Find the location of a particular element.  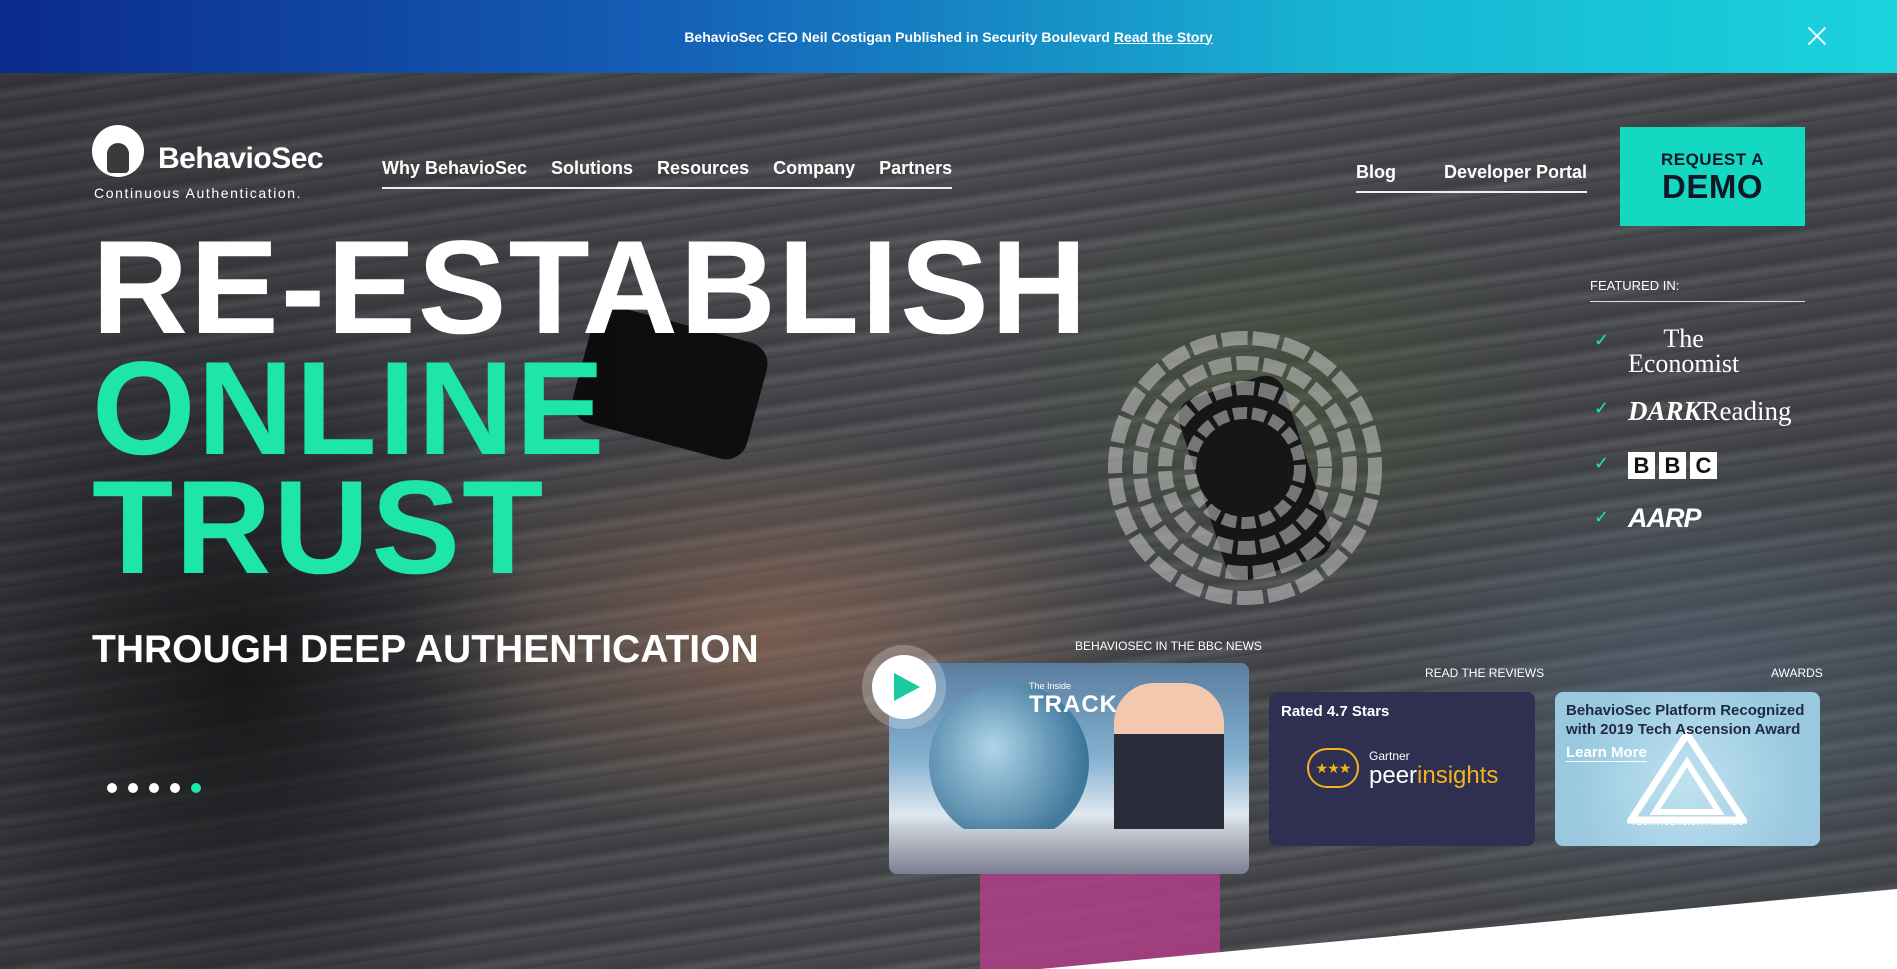

fingerprint-rings-icon is located at coordinates (1245, 468).